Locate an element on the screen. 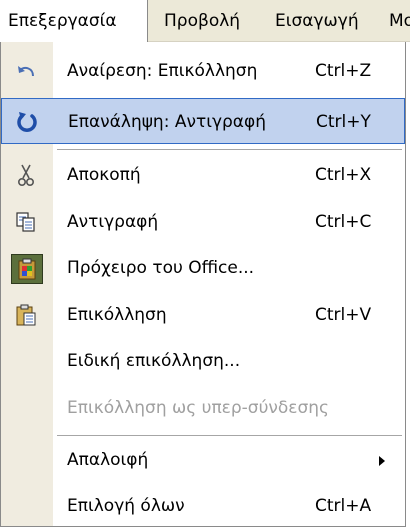  menu-insert: Εισαγωγή is located at coordinates (317, 21).